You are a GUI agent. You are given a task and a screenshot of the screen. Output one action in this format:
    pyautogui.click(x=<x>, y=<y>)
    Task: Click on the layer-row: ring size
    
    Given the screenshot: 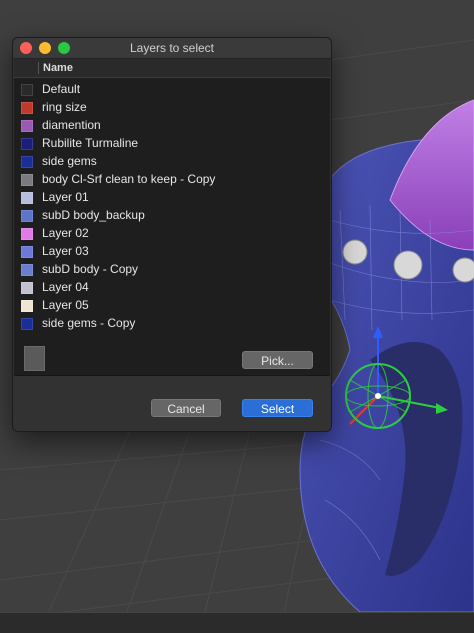 What is the action you would take?
    pyautogui.click(x=172, y=107)
    